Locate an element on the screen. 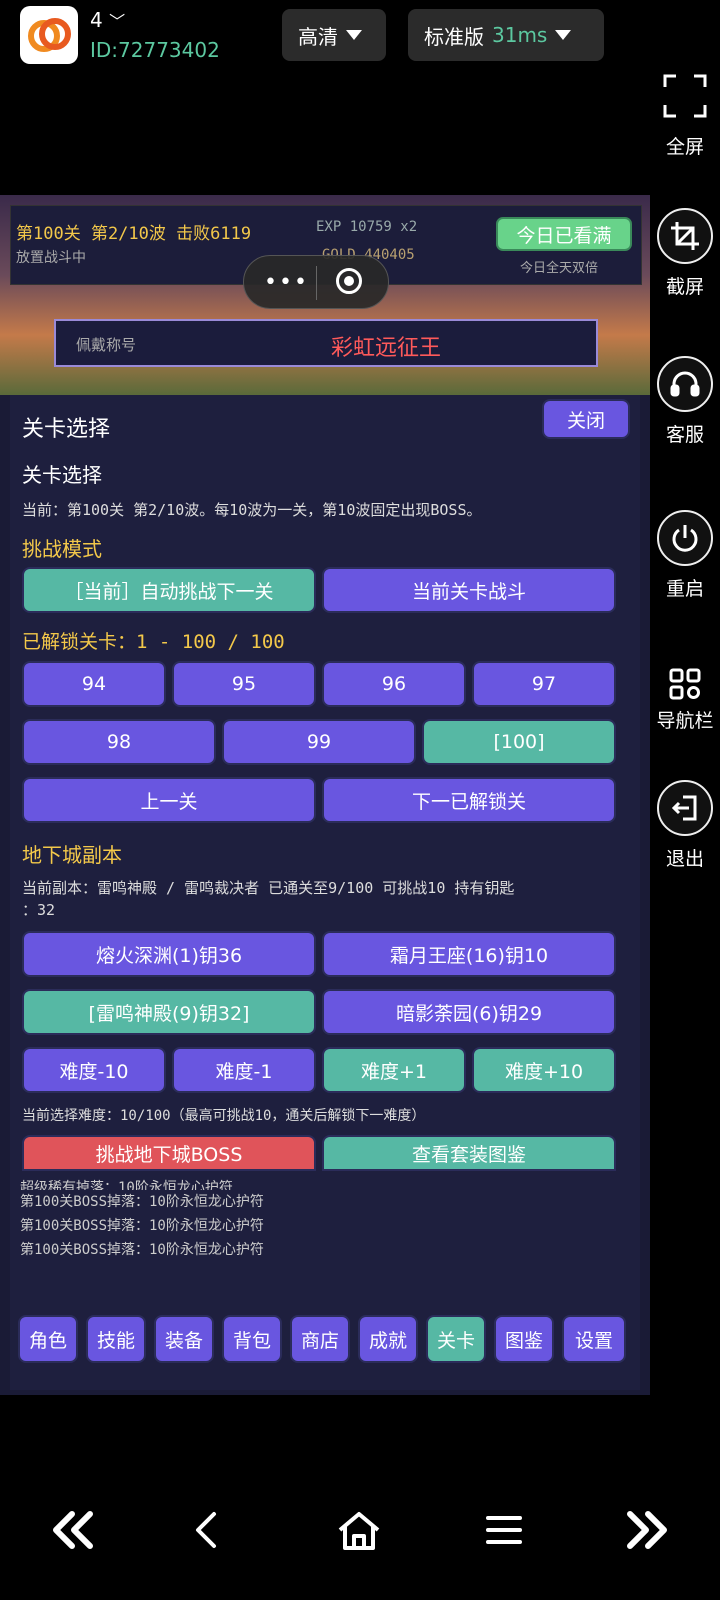 The width and height of the screenshot is (720, 1600). dungeon-thunder-button: [雷鸣神殿(9)钥32] is located at coordinates (169, 1012).